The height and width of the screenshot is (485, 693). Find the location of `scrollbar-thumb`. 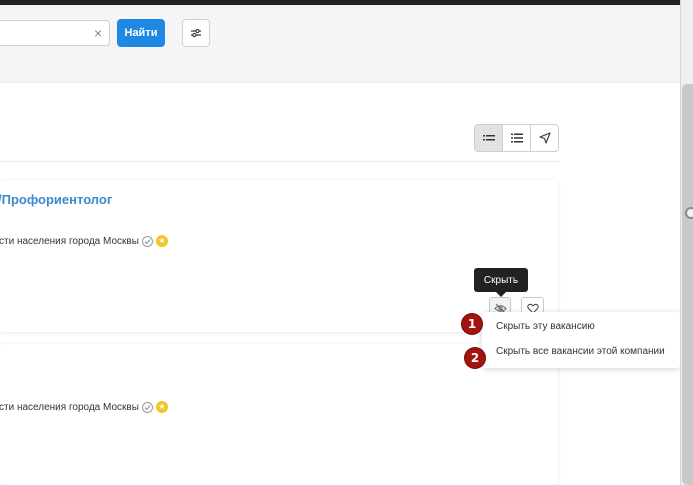

scrollbar-thumb is located at coordinates (687, 284).